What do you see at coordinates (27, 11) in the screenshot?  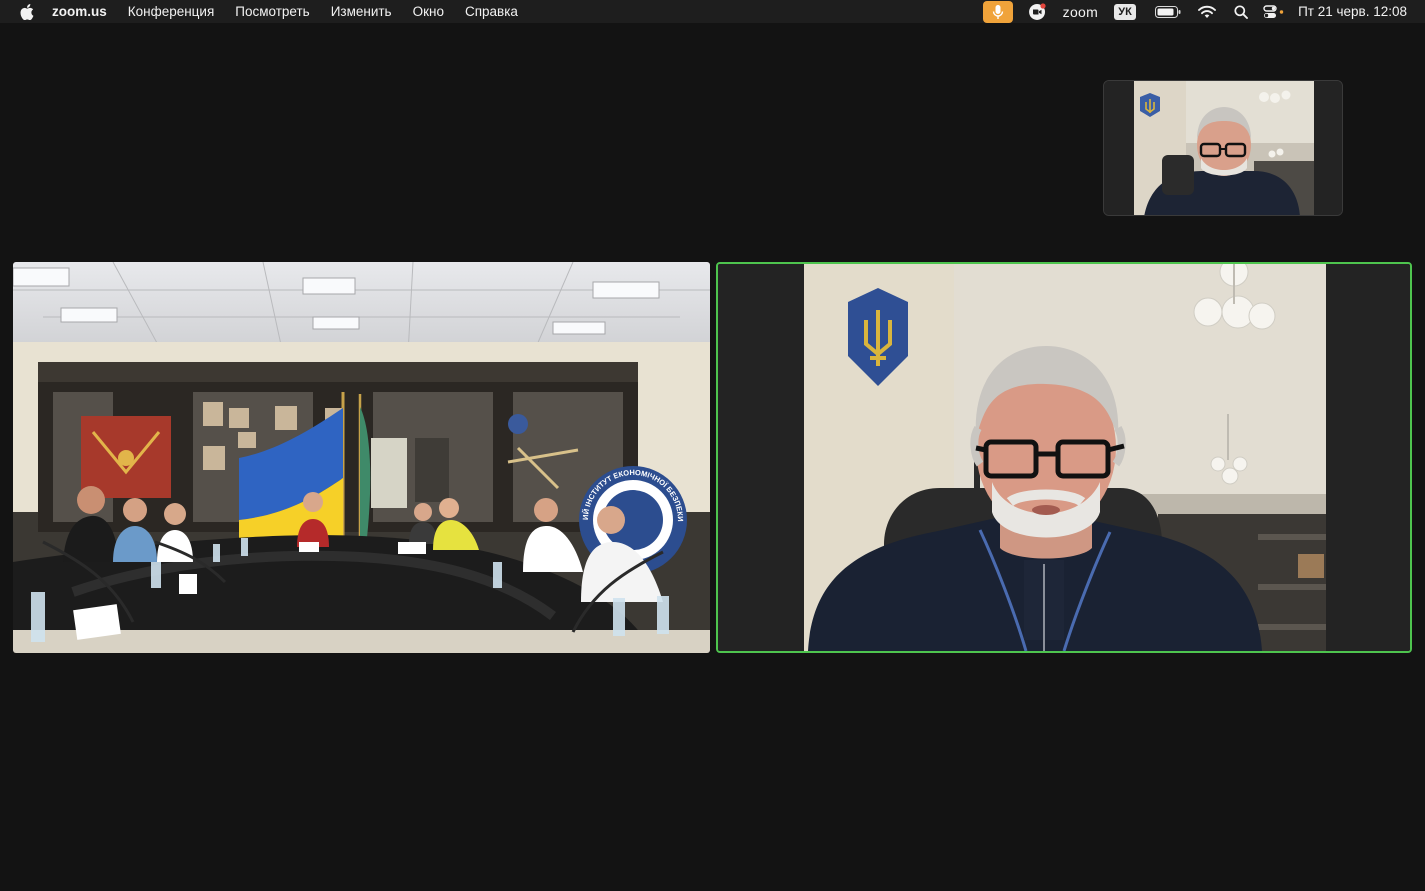 I see `apple-icon` at bounding box center [27, 11].